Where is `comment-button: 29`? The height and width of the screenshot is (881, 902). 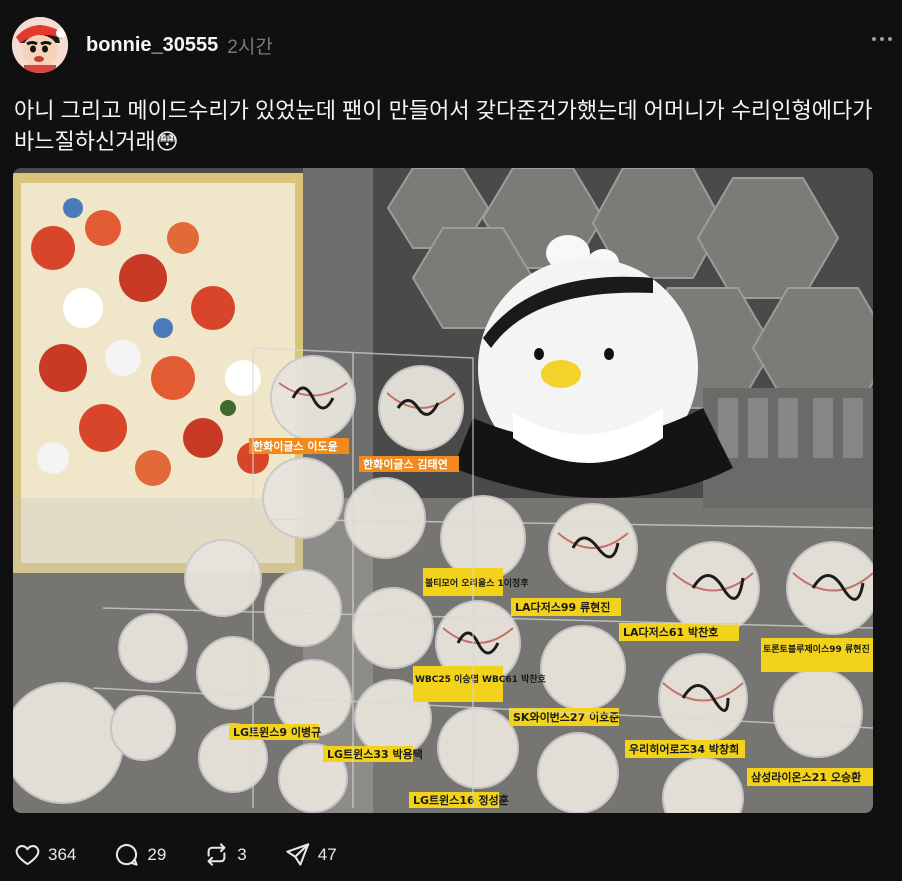 comment-button: 29 is located at coordinates (139, 854).